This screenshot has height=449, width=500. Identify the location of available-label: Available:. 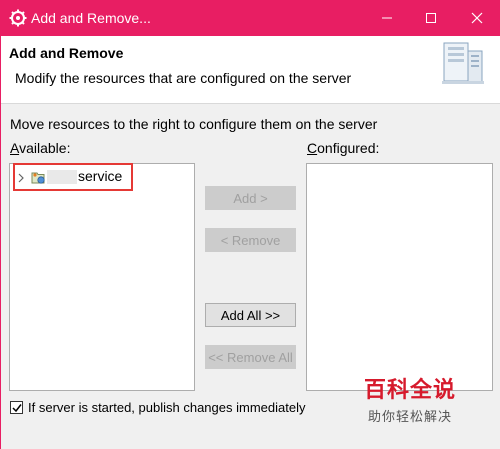
(40, 148).